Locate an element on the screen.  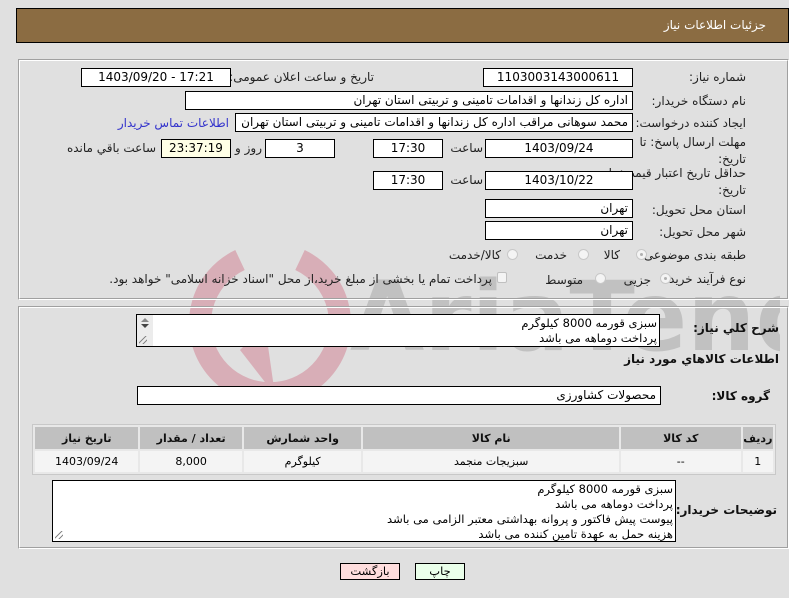
back-button: بازگشت is located at coordinates (370, 571).